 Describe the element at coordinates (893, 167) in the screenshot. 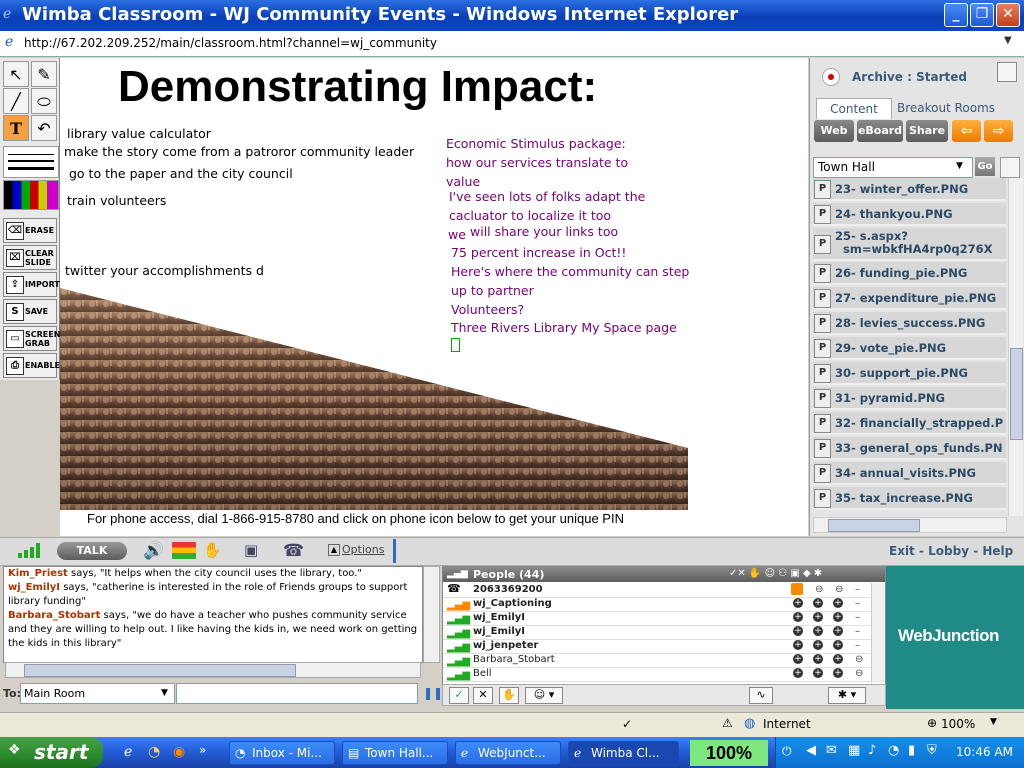

I see `room-select: Town Hall ▼` at that location.